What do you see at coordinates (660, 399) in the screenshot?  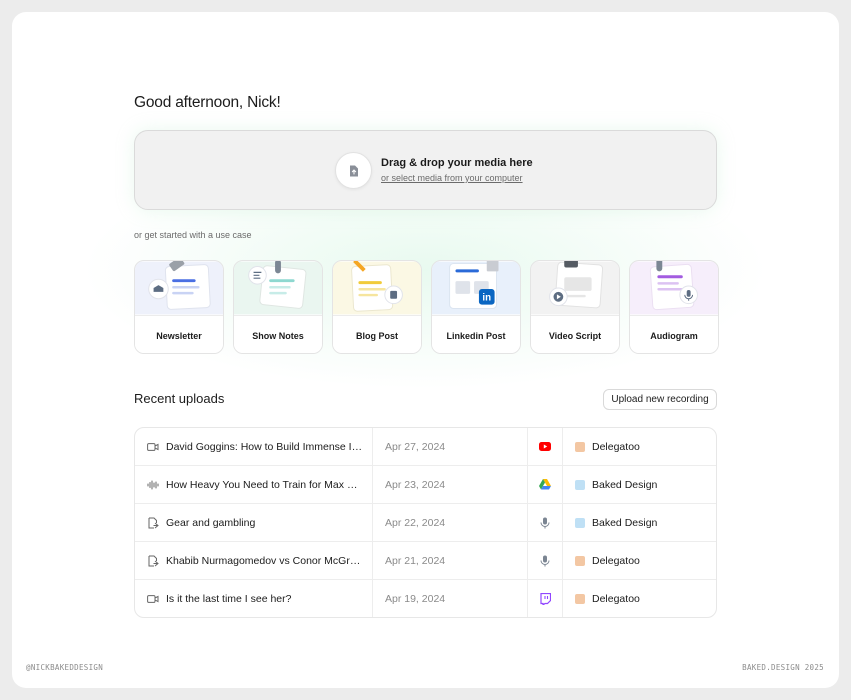 I see `upload-new-recording-button: Upload new recording` at bounding box center [660, 399].